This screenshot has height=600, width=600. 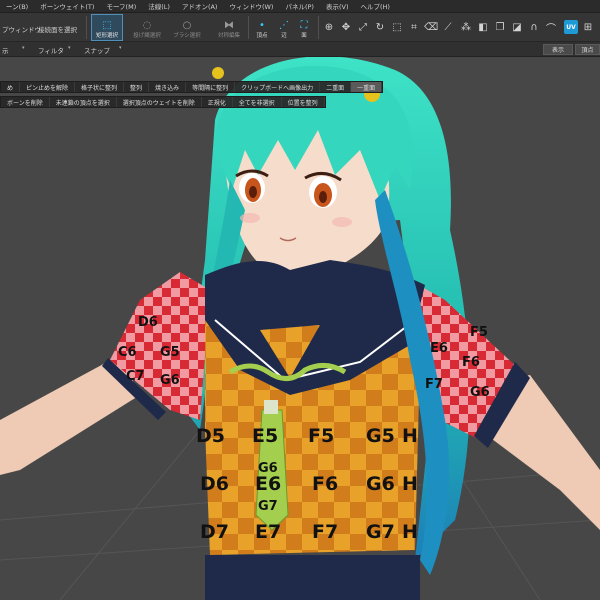 What do you see at coordinates (558, 49) in the screenshot?
I see `display-button: 表示` at bounding box center [558, 49].